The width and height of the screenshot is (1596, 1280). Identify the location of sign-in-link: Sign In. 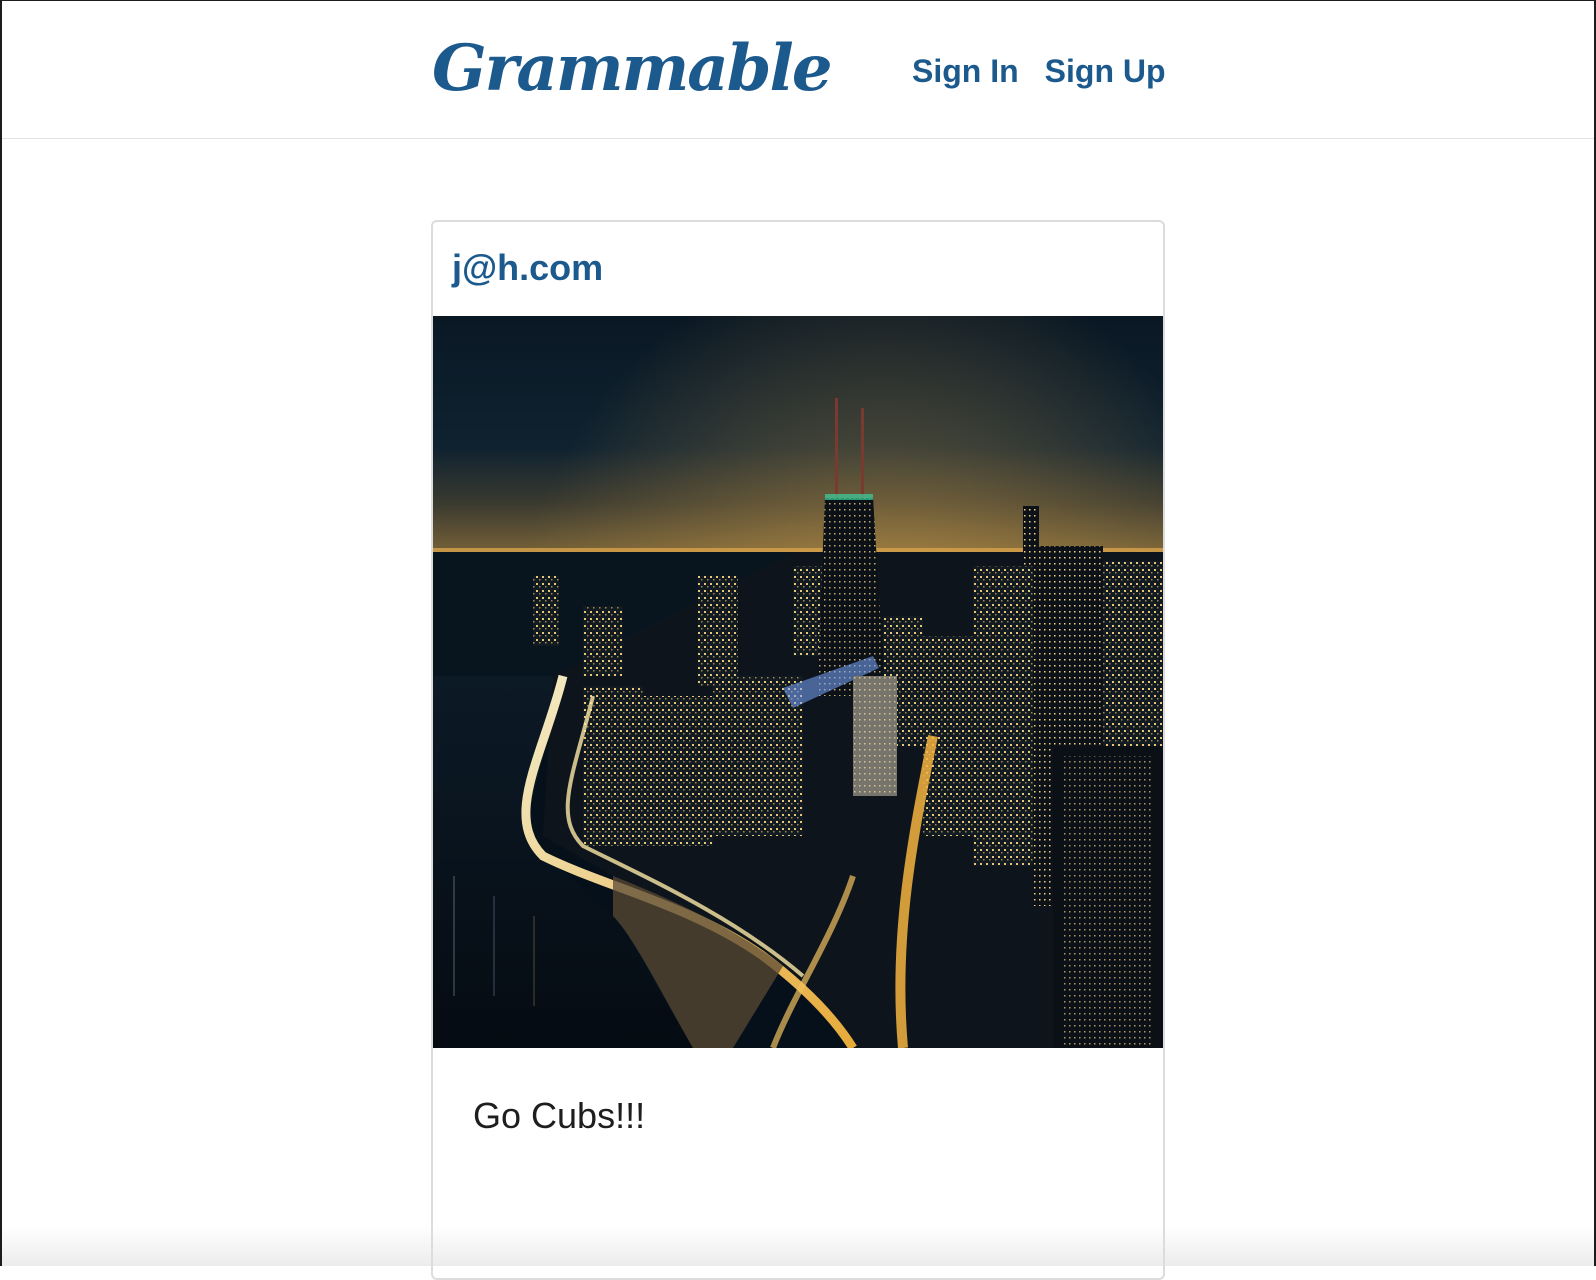
(965, 71).